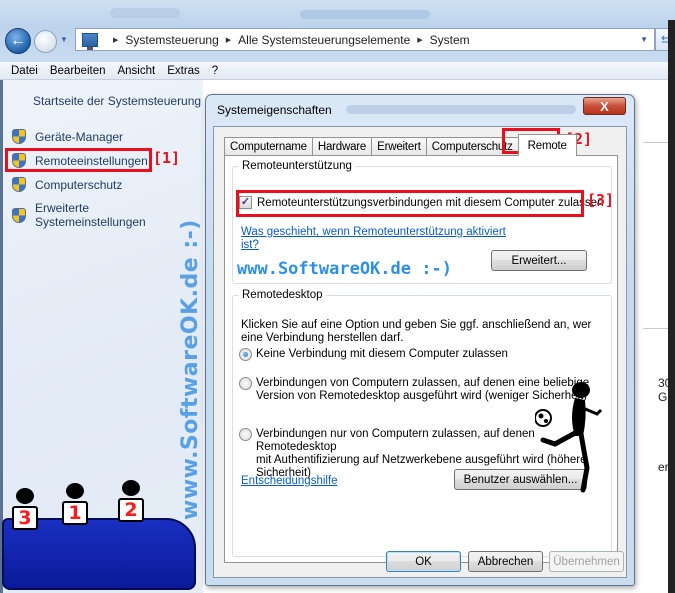 Image resolution: width=675 pixels, height=593 pixels. Describe the element at coordinates (274, 110) in the screenshot. I see `dialog-title: Systemeigenschaften` at that location.